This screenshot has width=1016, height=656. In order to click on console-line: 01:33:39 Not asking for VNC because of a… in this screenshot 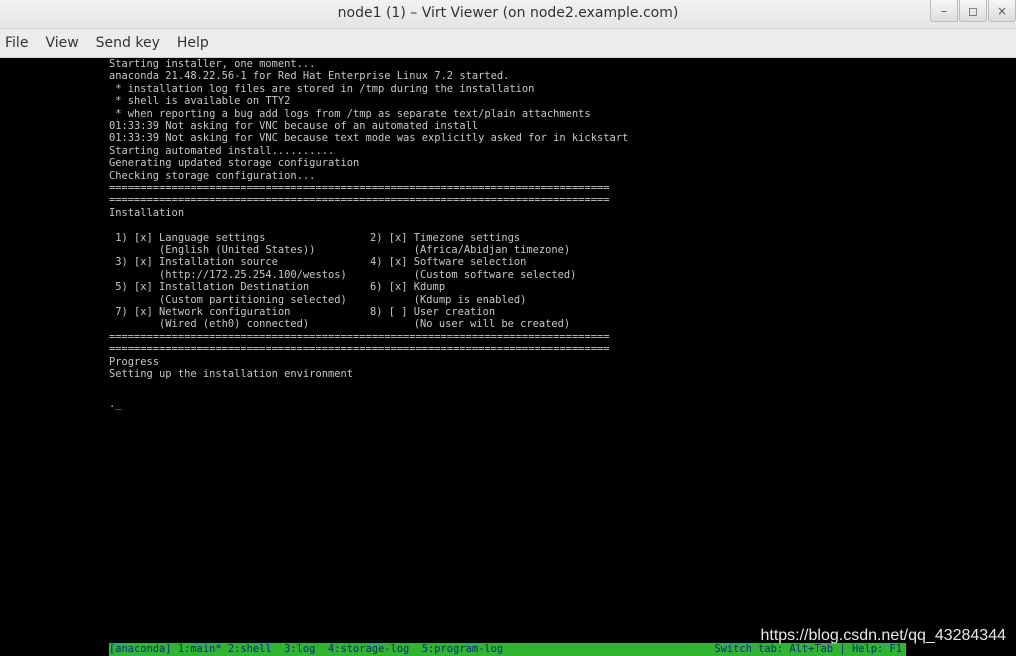, I will do `click(294, 126)`.